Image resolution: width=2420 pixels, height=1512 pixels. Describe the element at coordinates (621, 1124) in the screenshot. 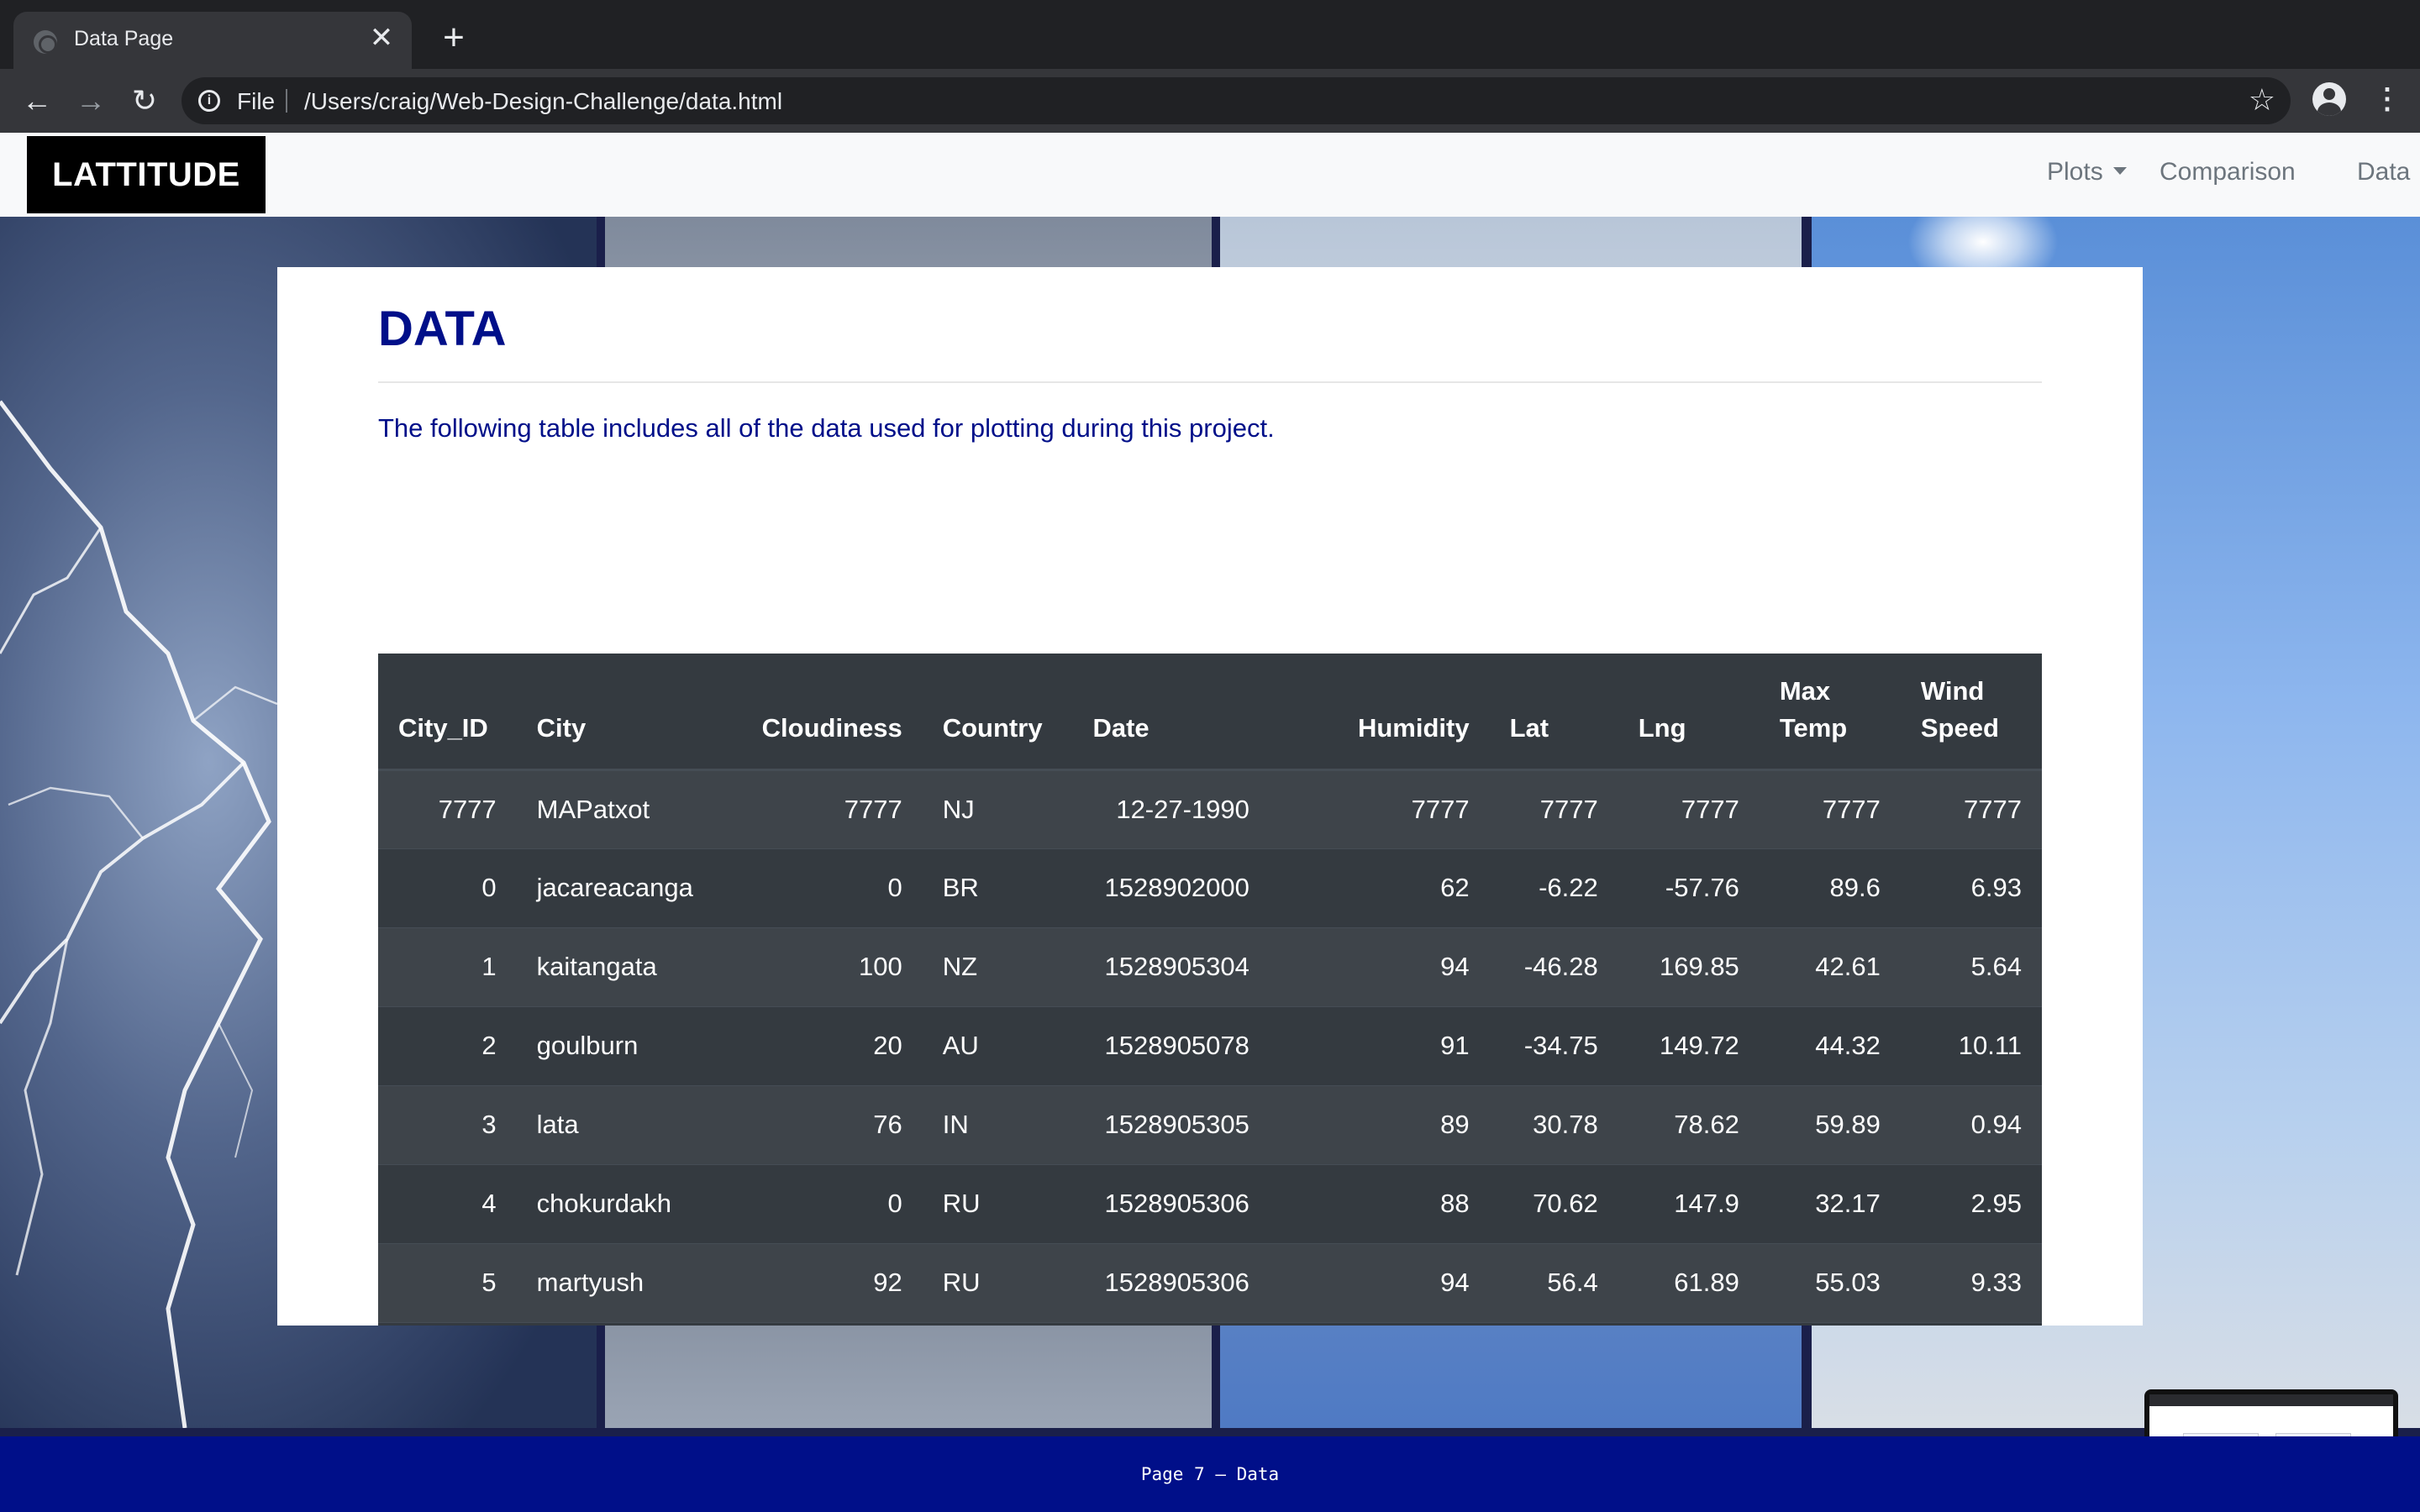

I see `table-cell: lata` at that location.